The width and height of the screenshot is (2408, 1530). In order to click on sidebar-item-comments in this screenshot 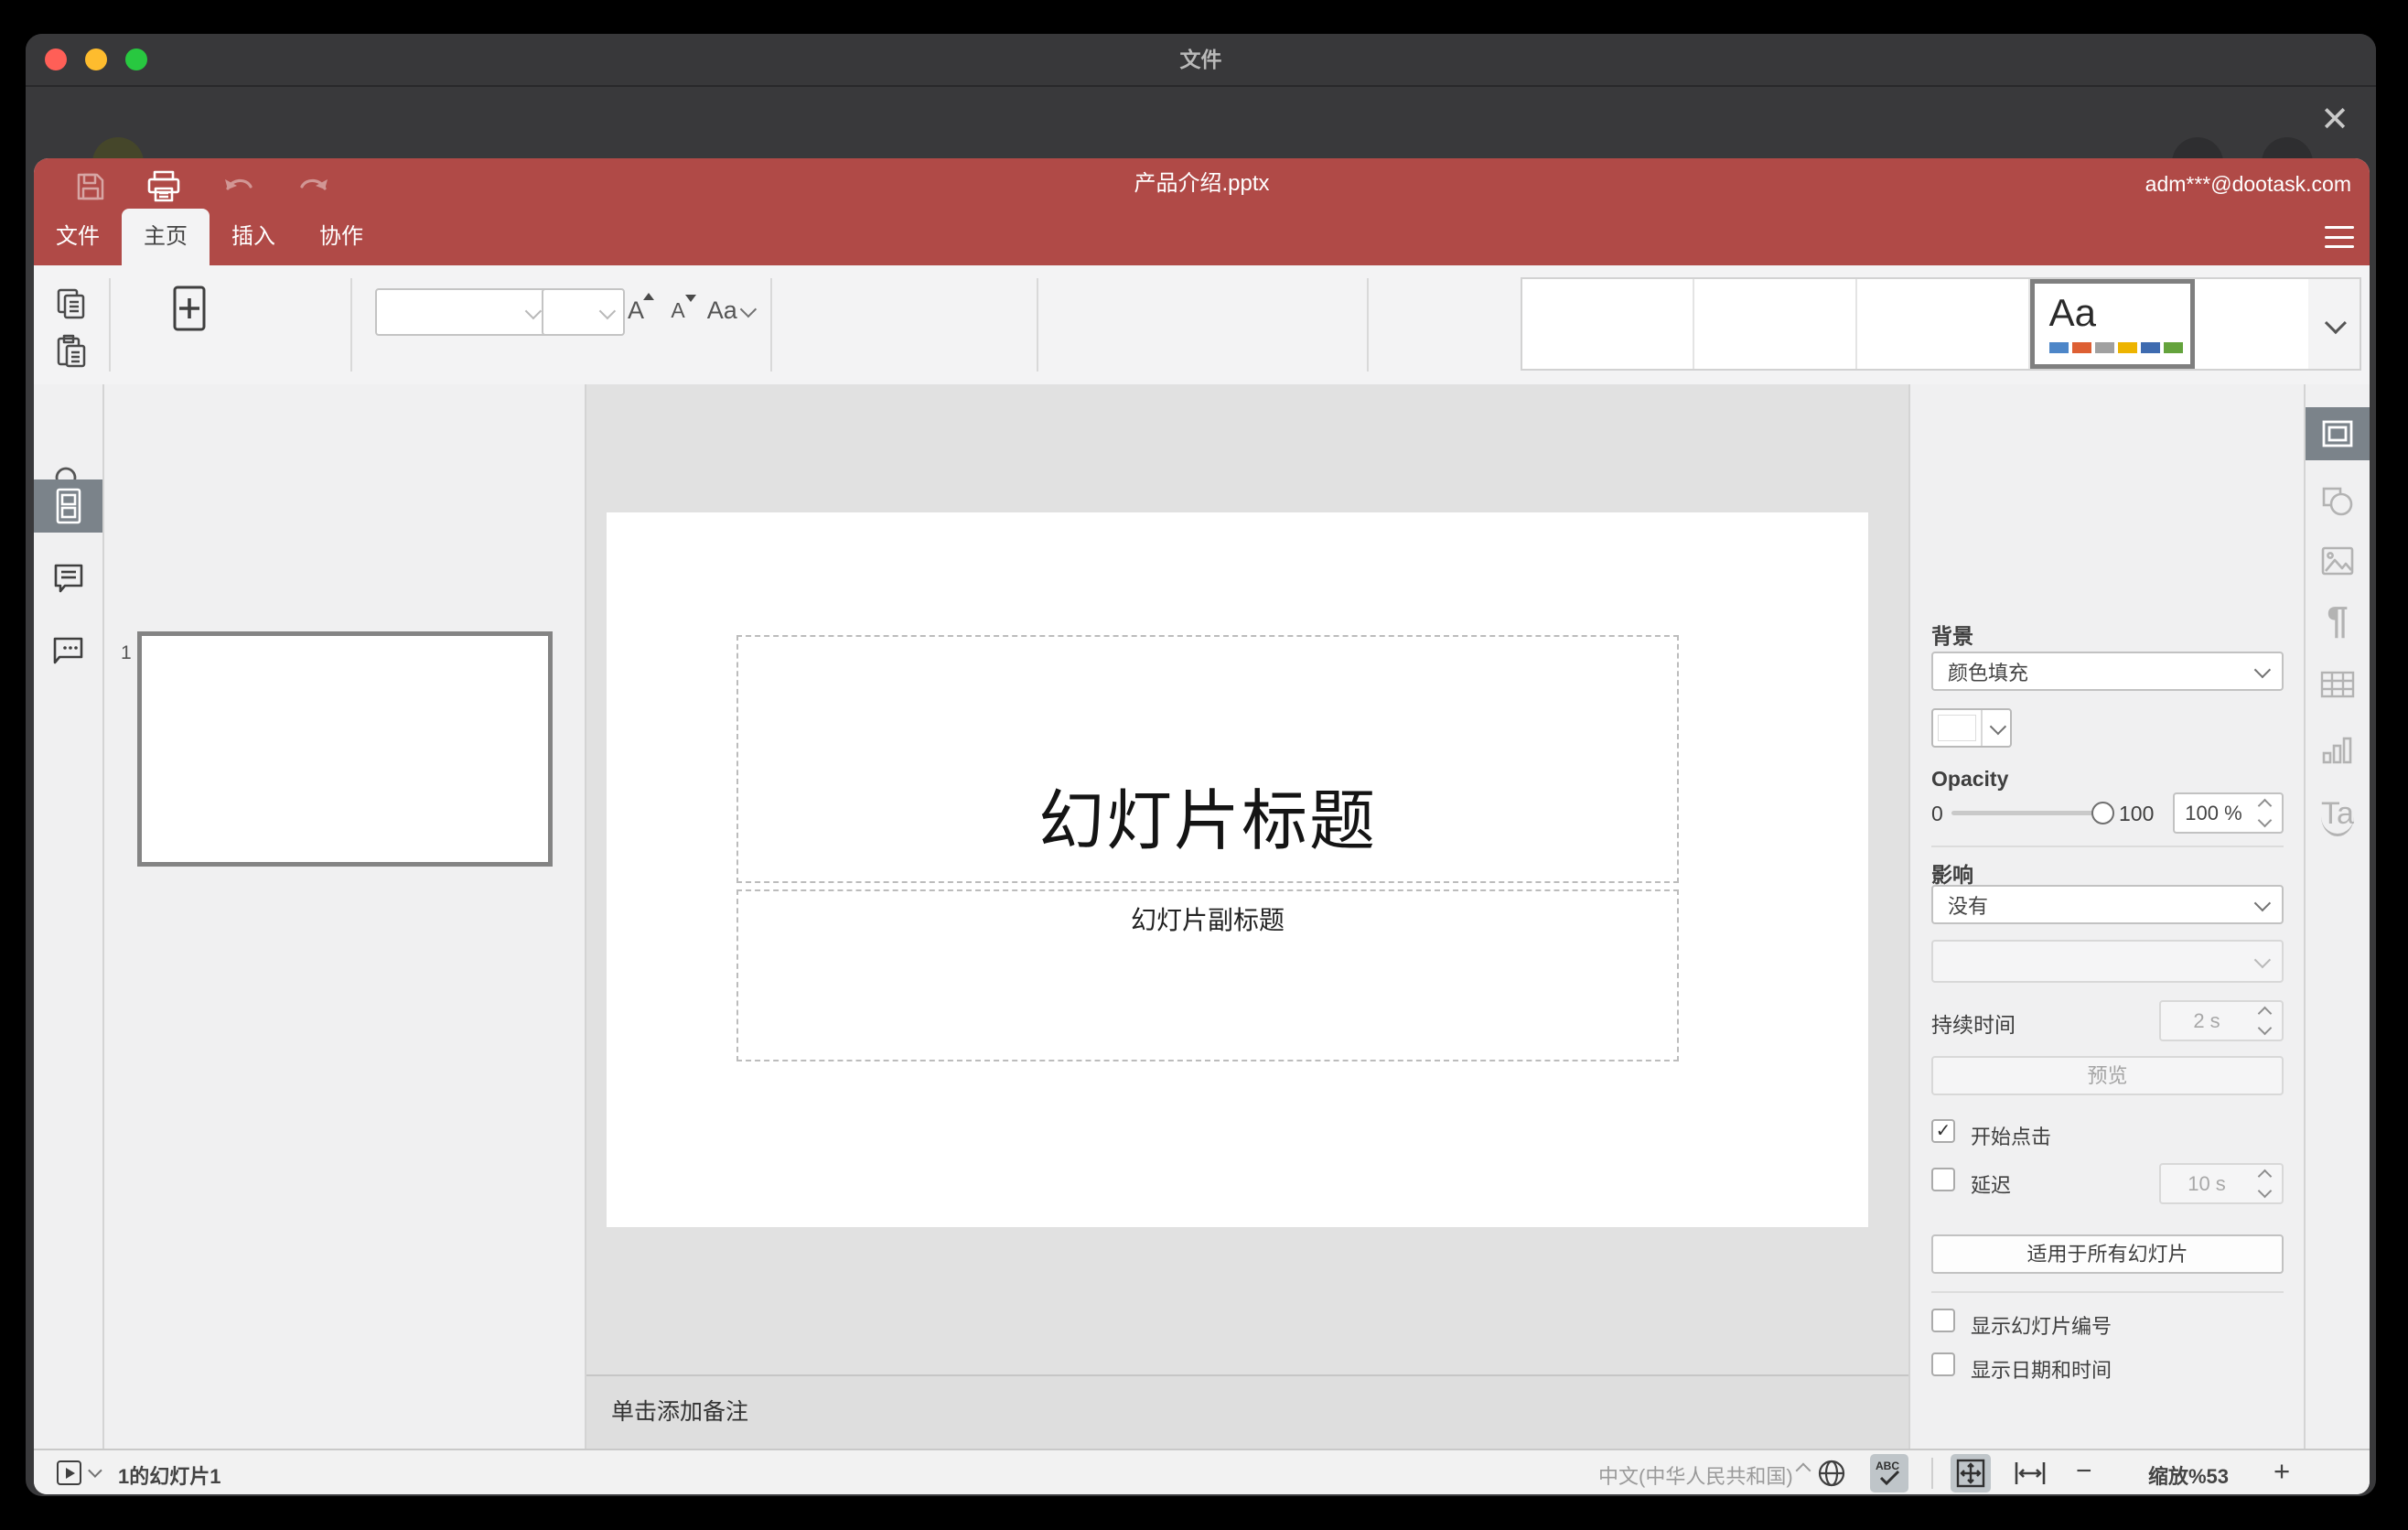, I will do `click(68, 577)`.